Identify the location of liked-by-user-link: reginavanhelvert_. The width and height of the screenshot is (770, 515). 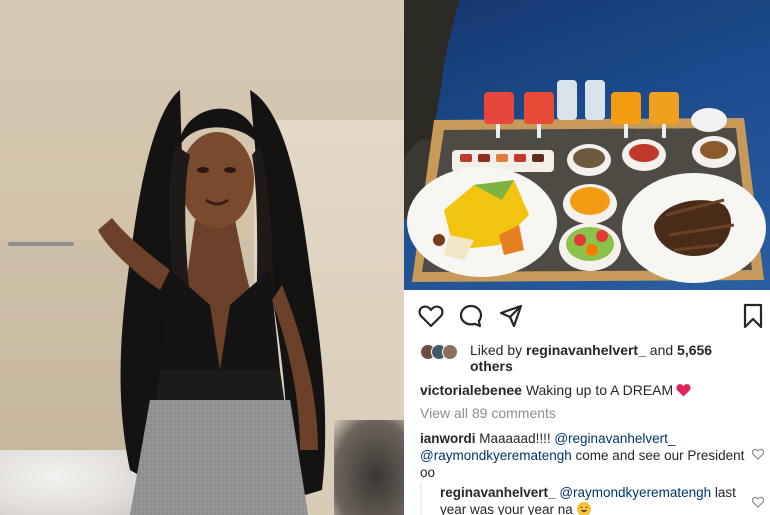
(586, 350).